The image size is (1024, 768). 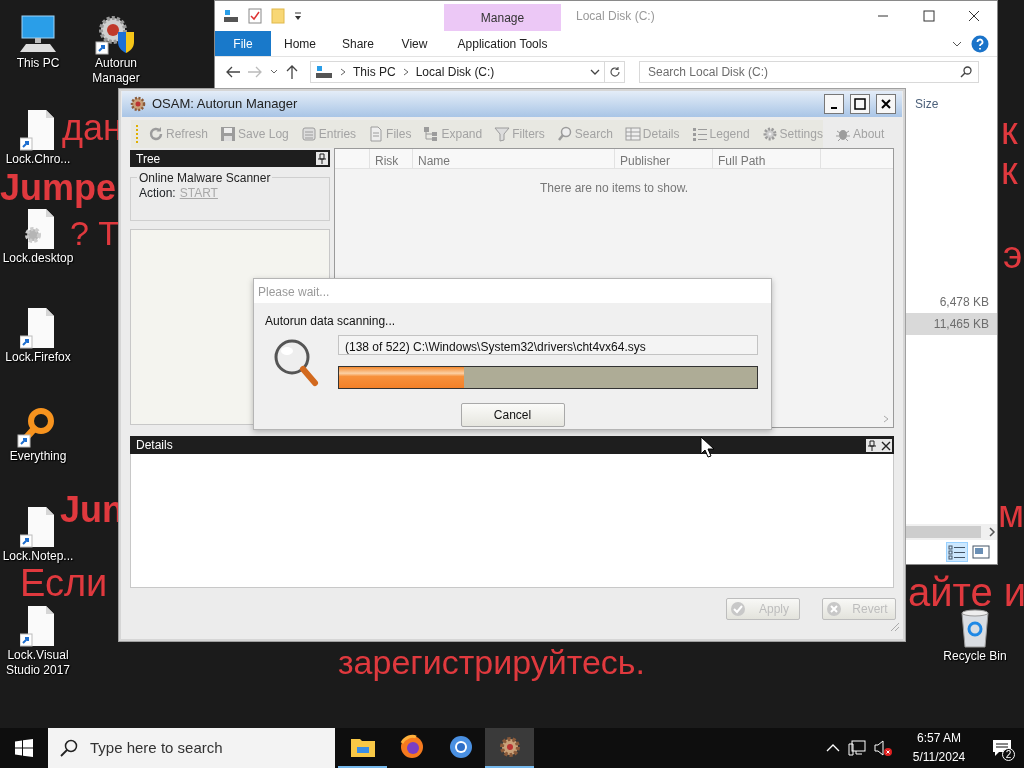 I want to click on icon-label: Lock.Firefox, so click(x=38, y=357).